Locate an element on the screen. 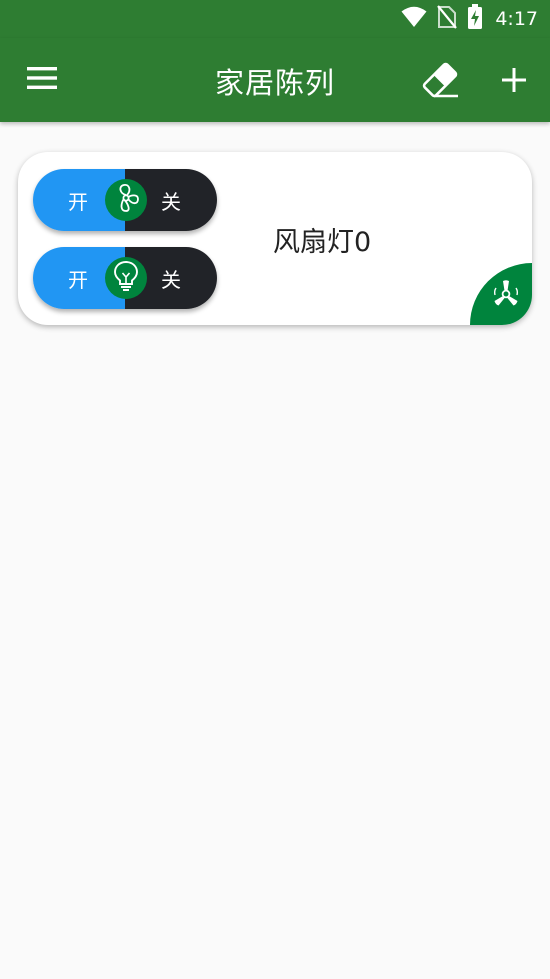  plus-icon is located at coordinates (514, 82).